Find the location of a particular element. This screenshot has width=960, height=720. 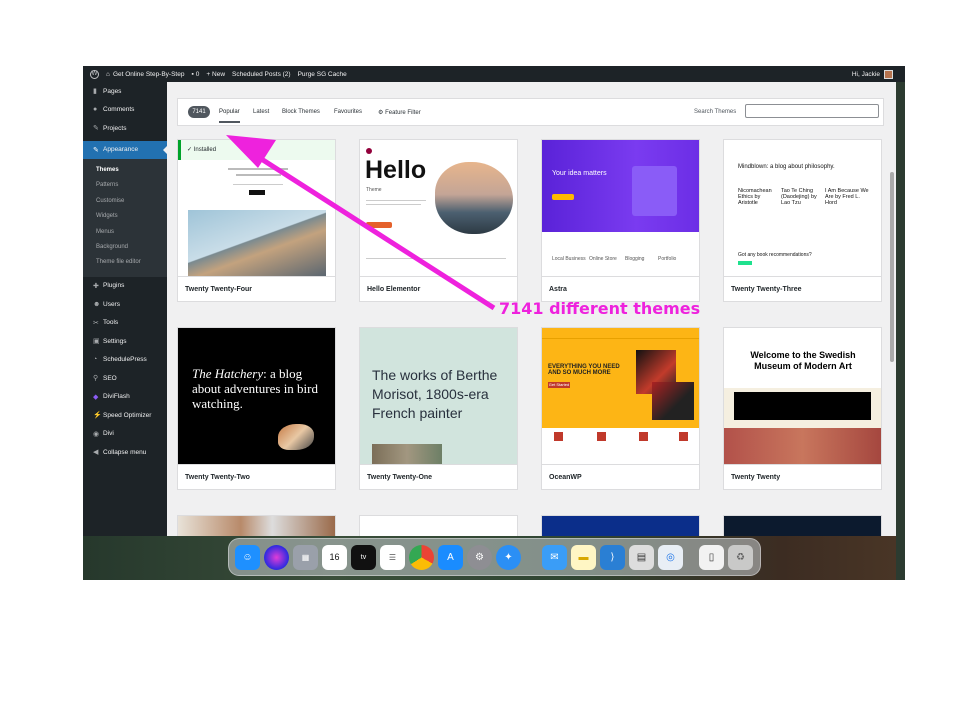

arrow-shaft is located at coordinates (373, 230).